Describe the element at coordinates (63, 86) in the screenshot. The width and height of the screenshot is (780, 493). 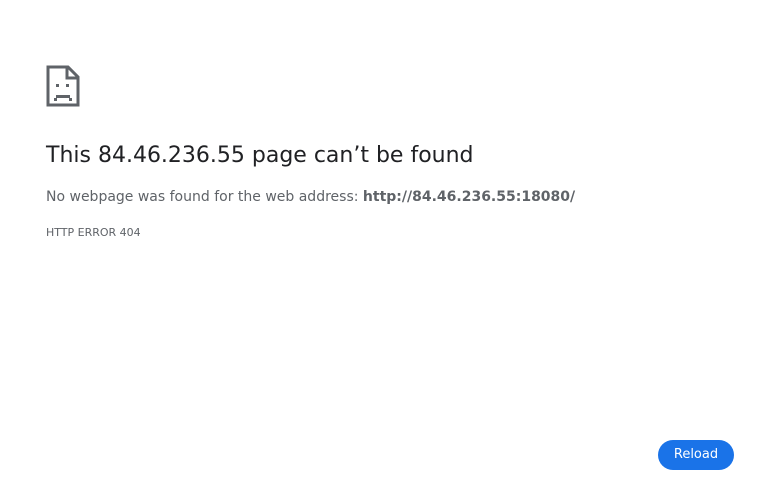
I see `sad-page-icon` at that location.